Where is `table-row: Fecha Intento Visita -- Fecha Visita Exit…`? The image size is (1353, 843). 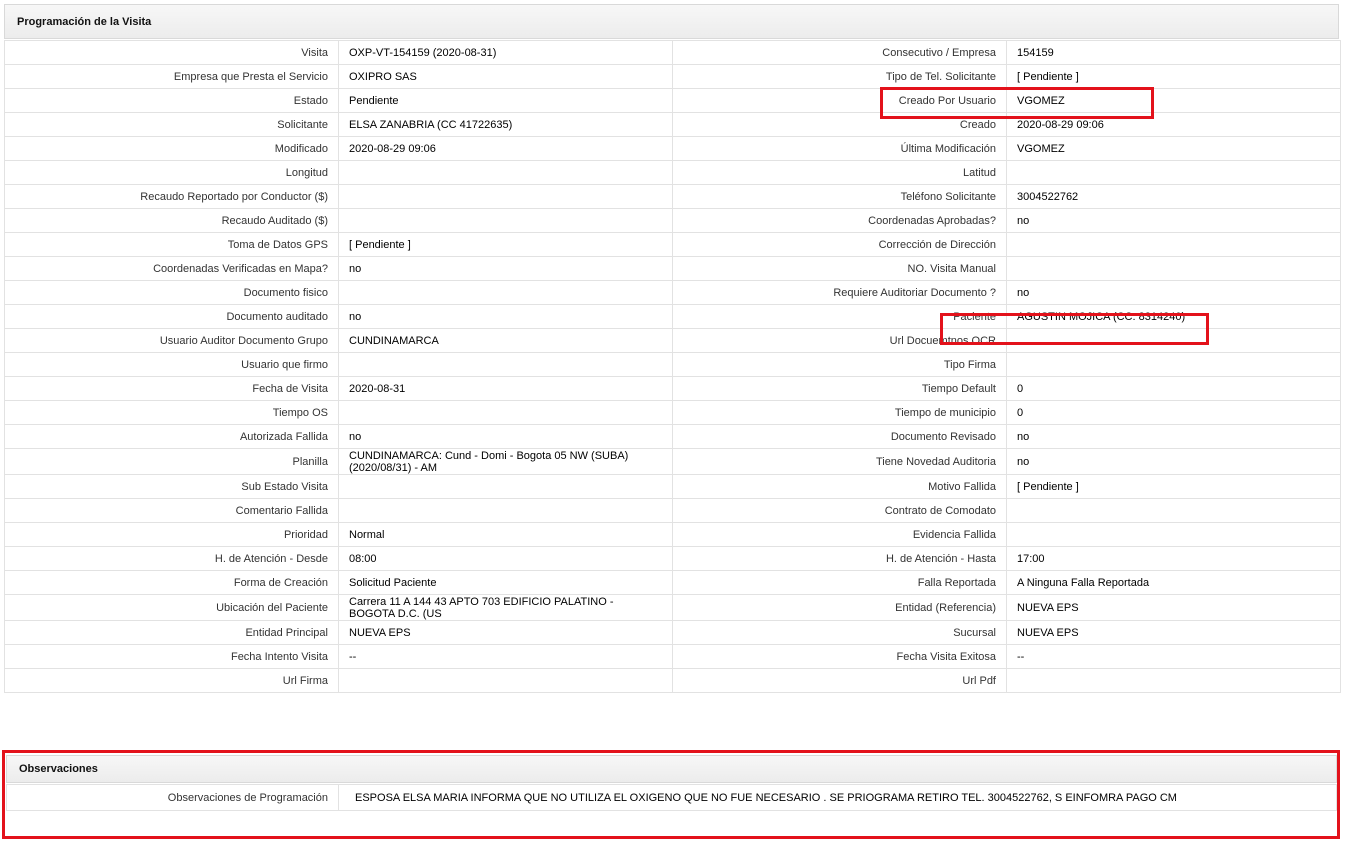
table-row: Fecha Intento Visita -- Fecha Visita Exit… is located at coordinates (672, 656).